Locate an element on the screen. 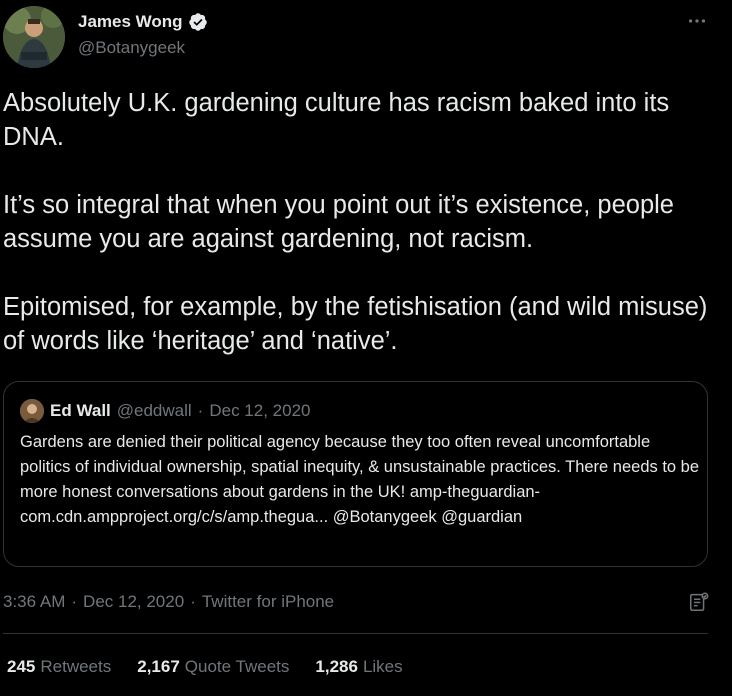 The image size is (732, 696). quoted-date: Dec 12, 2020 is located at coordinates (259, 411).